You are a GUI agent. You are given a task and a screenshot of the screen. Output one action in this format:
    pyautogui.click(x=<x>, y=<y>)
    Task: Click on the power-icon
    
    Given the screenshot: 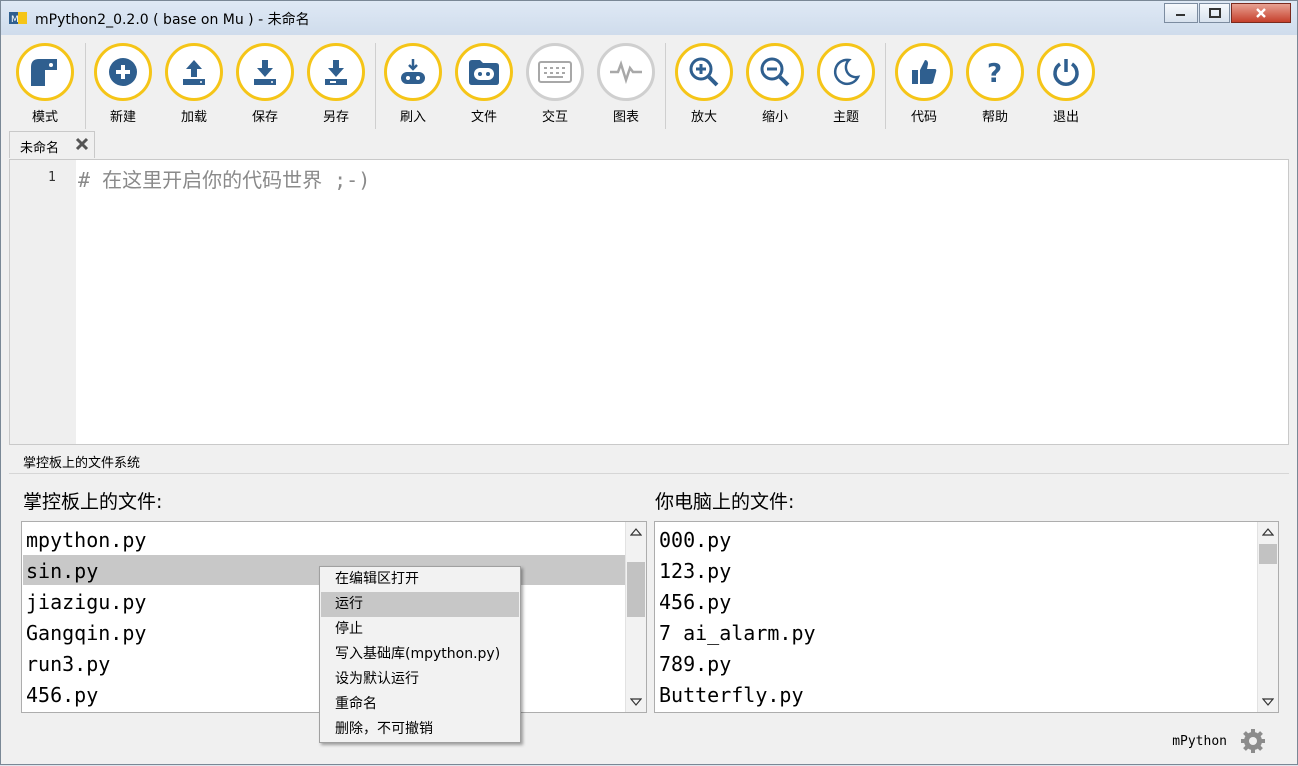 What is the action you would take?
    pyautogui.click(x=1066, y=72)
    